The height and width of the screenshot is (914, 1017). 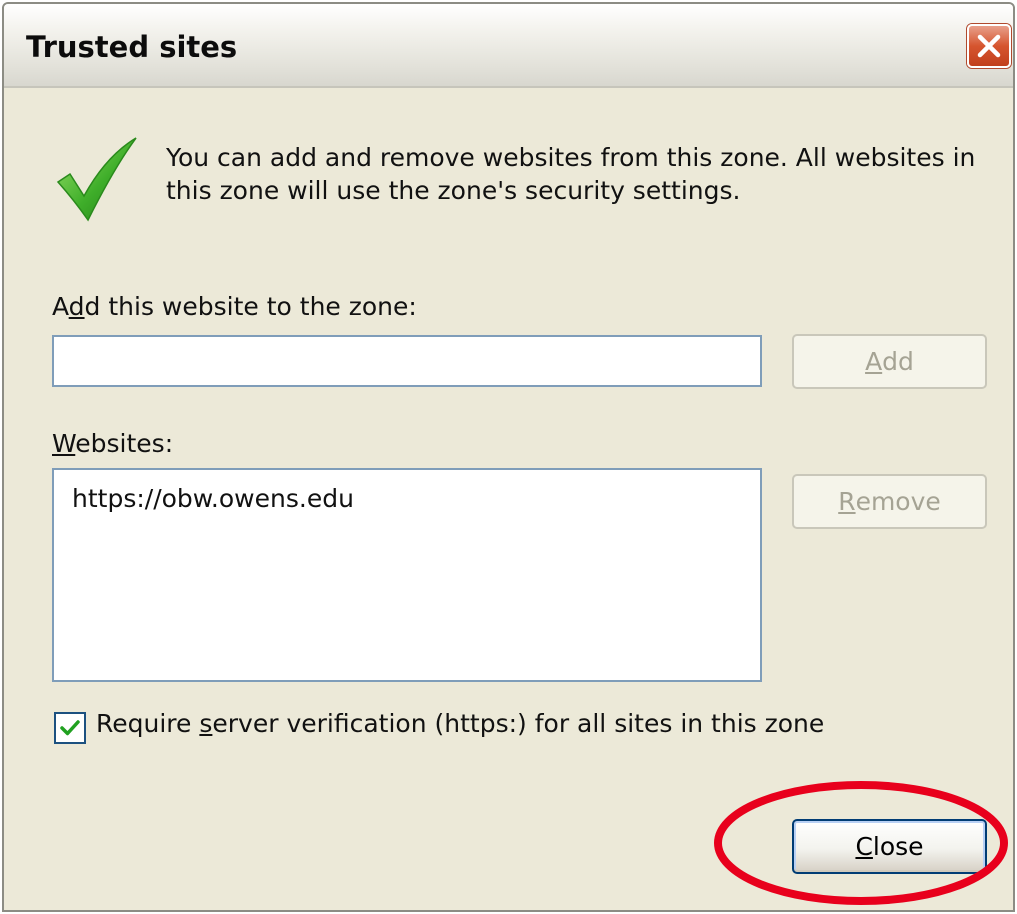 I want to click on checkmark-icon, so click(x=96, y=179).